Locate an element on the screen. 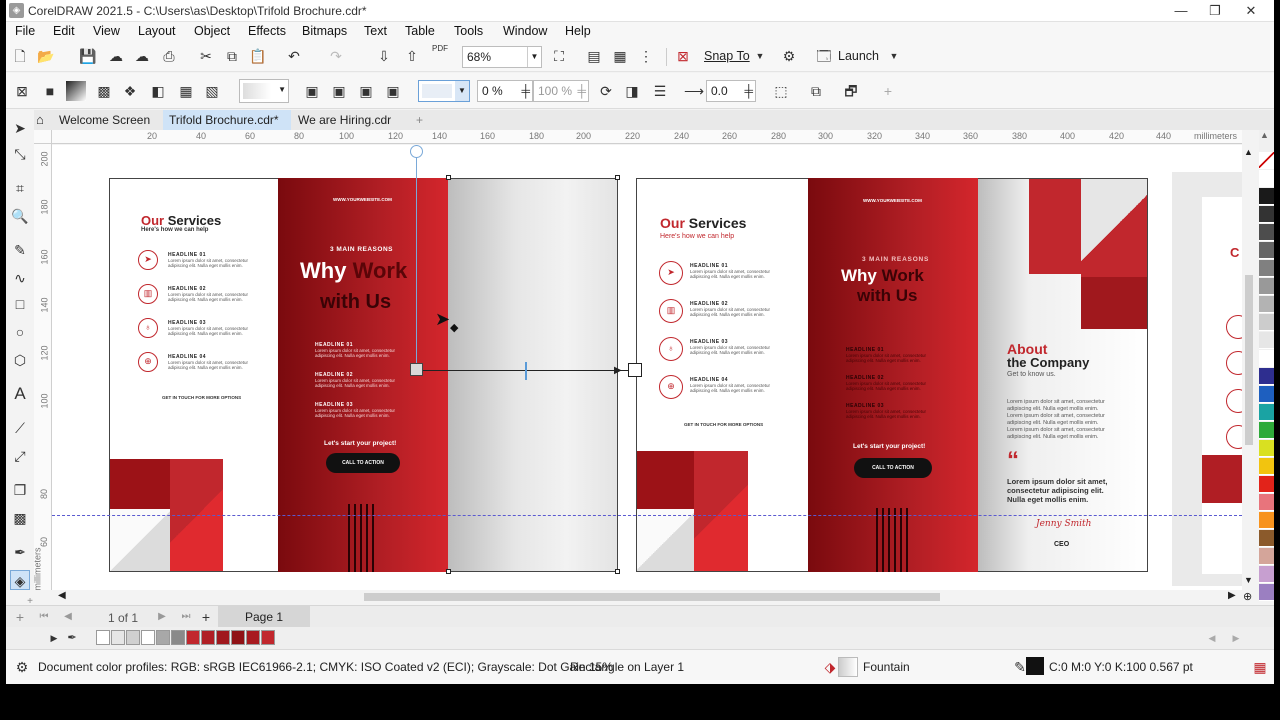 The image size is (1280, 720). import-icon: ⇩ is located at coordinates (384, 56).